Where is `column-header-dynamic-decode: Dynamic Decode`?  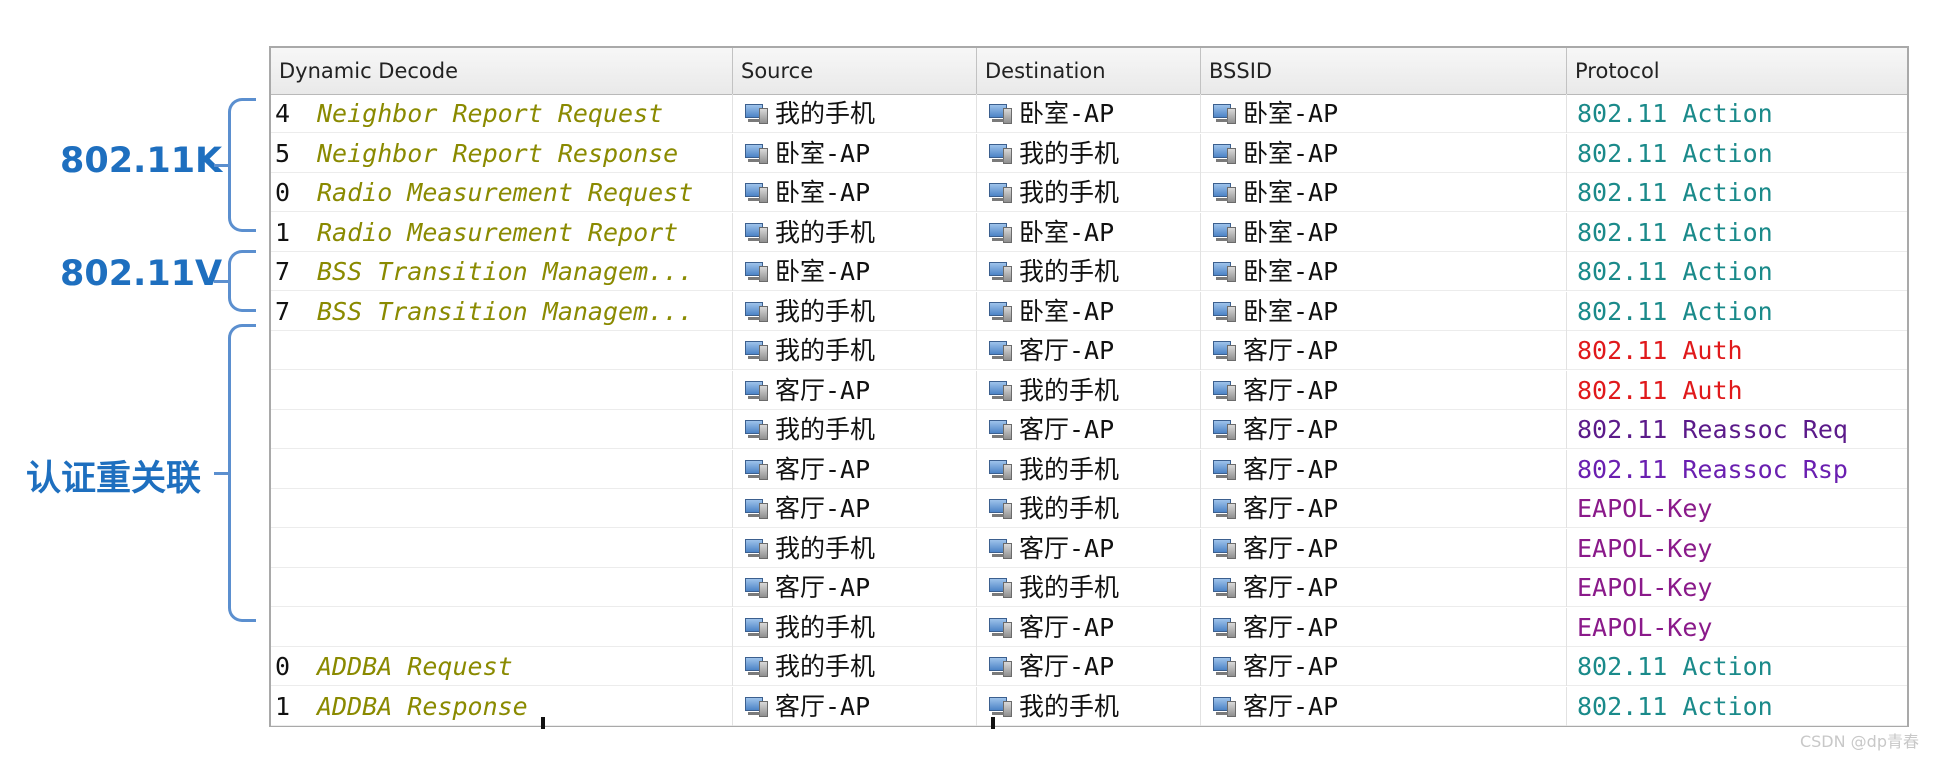
column-header-dynamic-decode: Dynamic Decode is located at coordinates (502, 71).